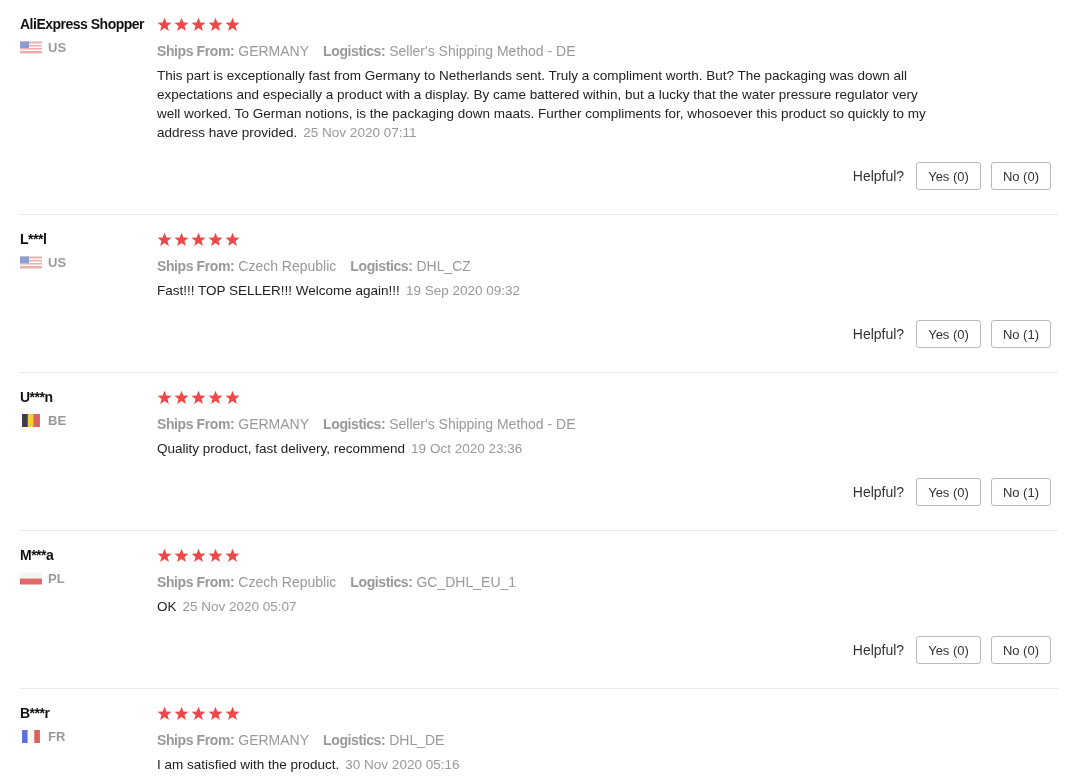 The width and height of the screenshot is (1075, 782). Describe the element at coordinates (466, 582) in the screenshot. I see `logistics-value: GC_DHL_EU_1` at that location.